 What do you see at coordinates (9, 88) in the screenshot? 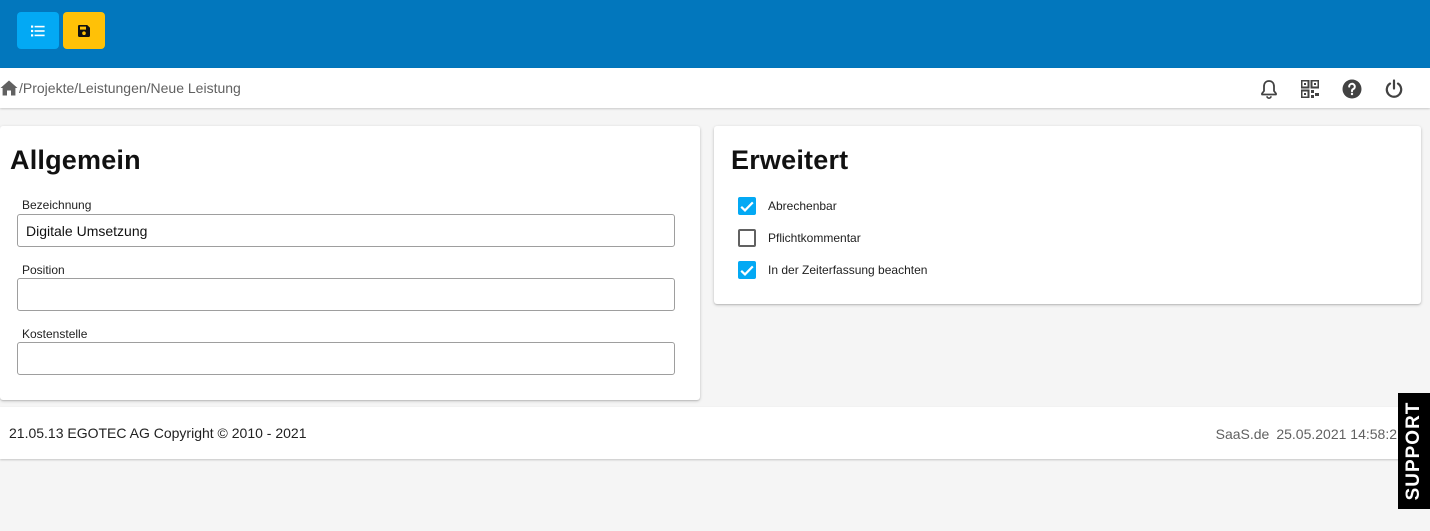
I see `home-icon` at bounding box center [9, 88].